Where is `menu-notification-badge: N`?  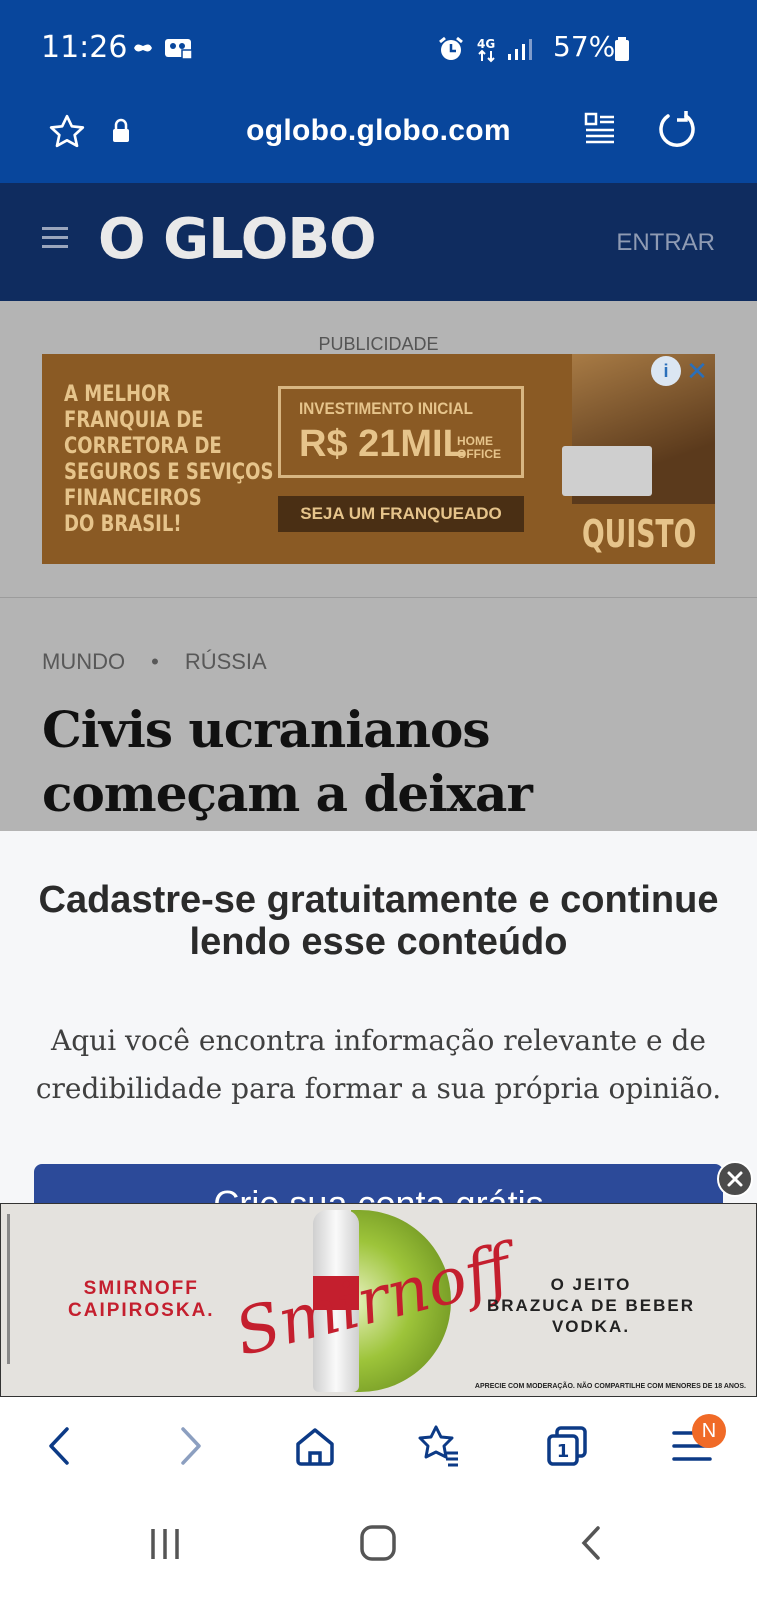
menu-notification-badge: N is located at coordinates (709, 1431).